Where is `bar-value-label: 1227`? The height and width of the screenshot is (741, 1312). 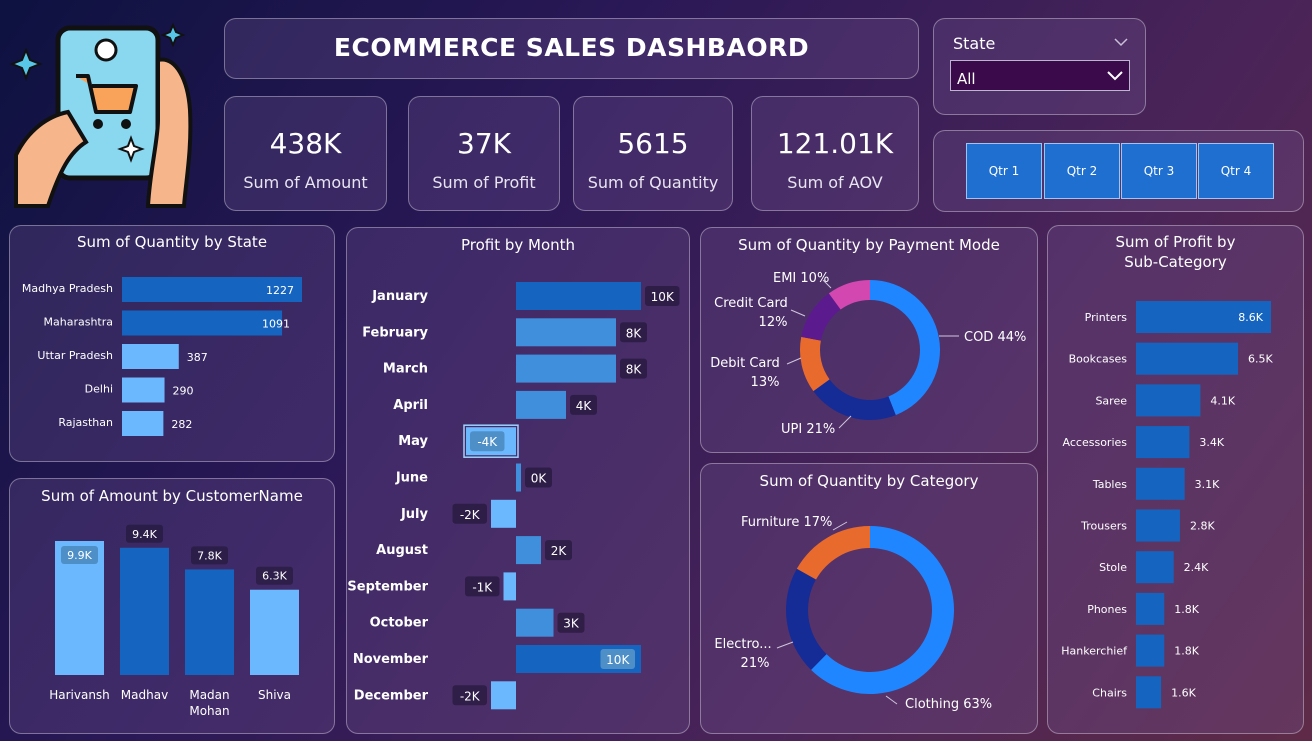 bar-value-label: 1227 is located at coordinates (280, 290).